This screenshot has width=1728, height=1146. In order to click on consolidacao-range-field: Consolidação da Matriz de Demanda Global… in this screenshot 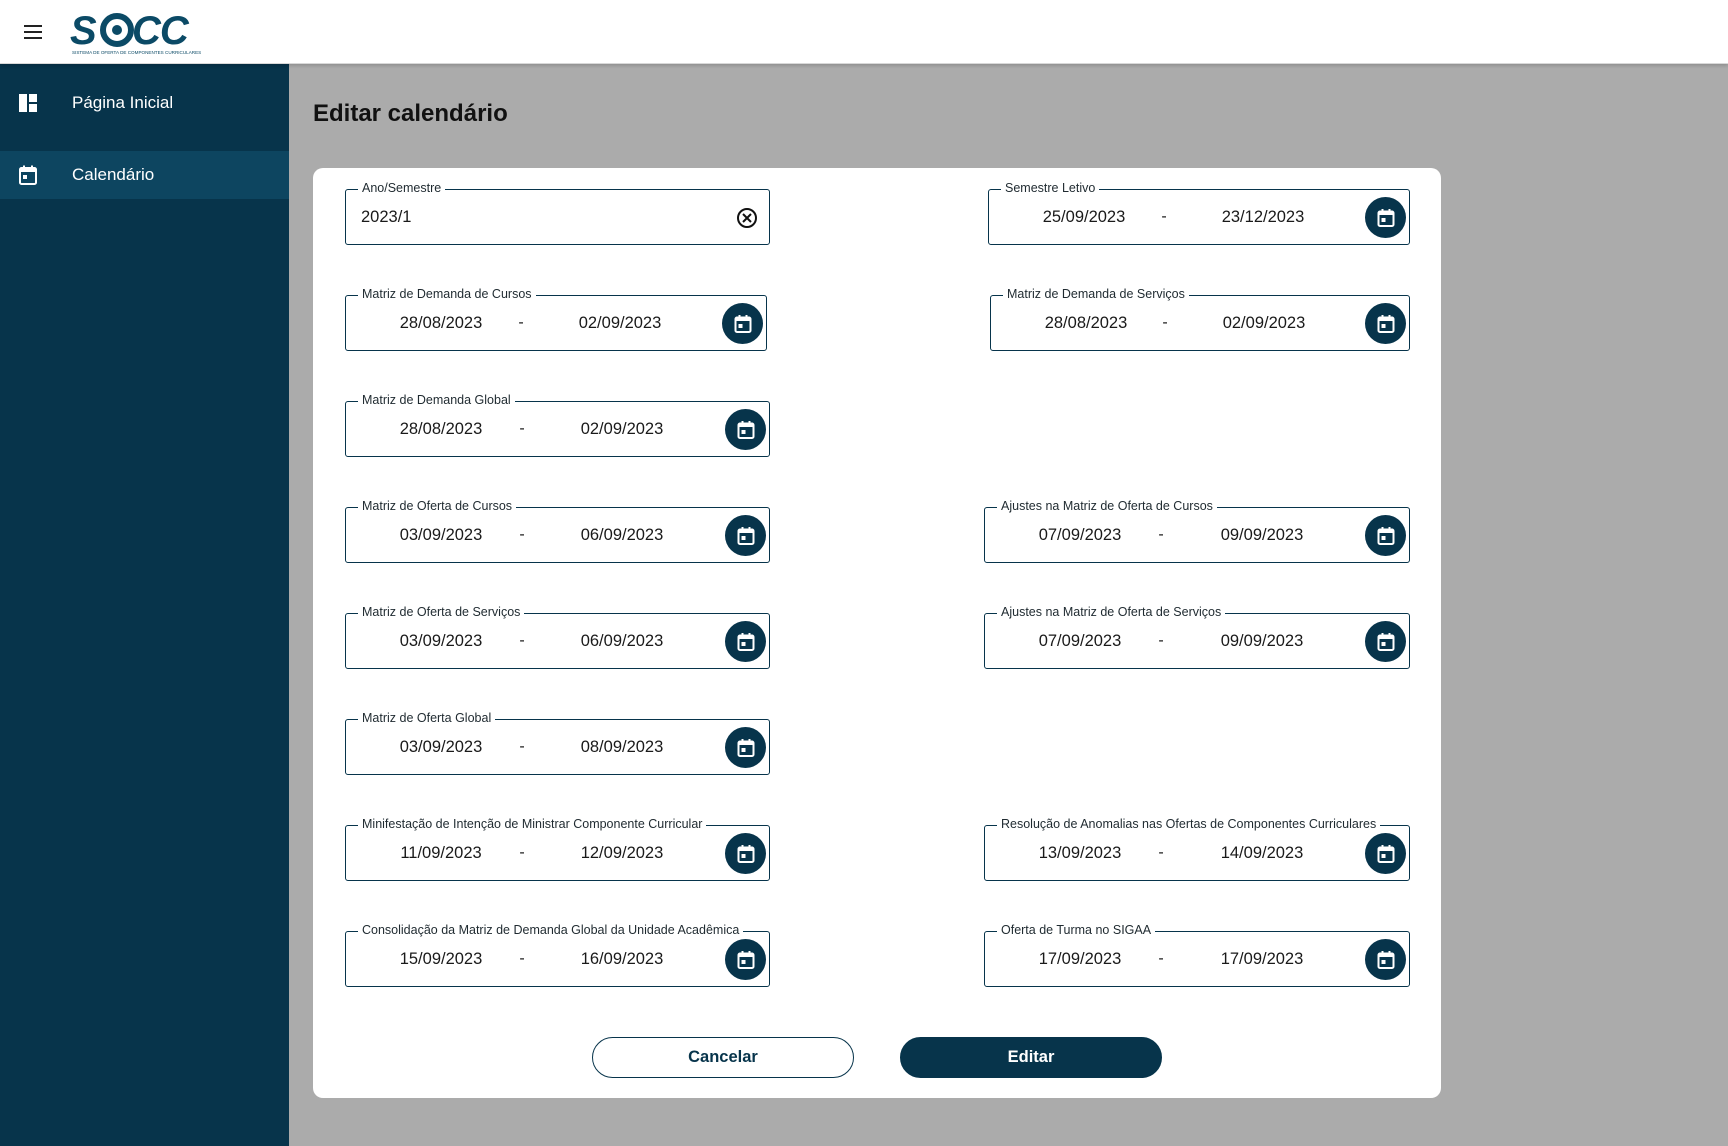, I will do `click(557, 954)`.